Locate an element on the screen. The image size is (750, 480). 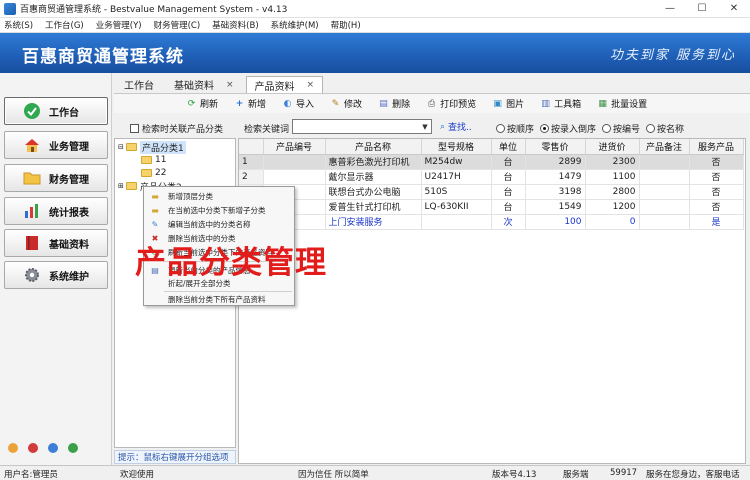
cell-model is located at coordinates (456, 222).